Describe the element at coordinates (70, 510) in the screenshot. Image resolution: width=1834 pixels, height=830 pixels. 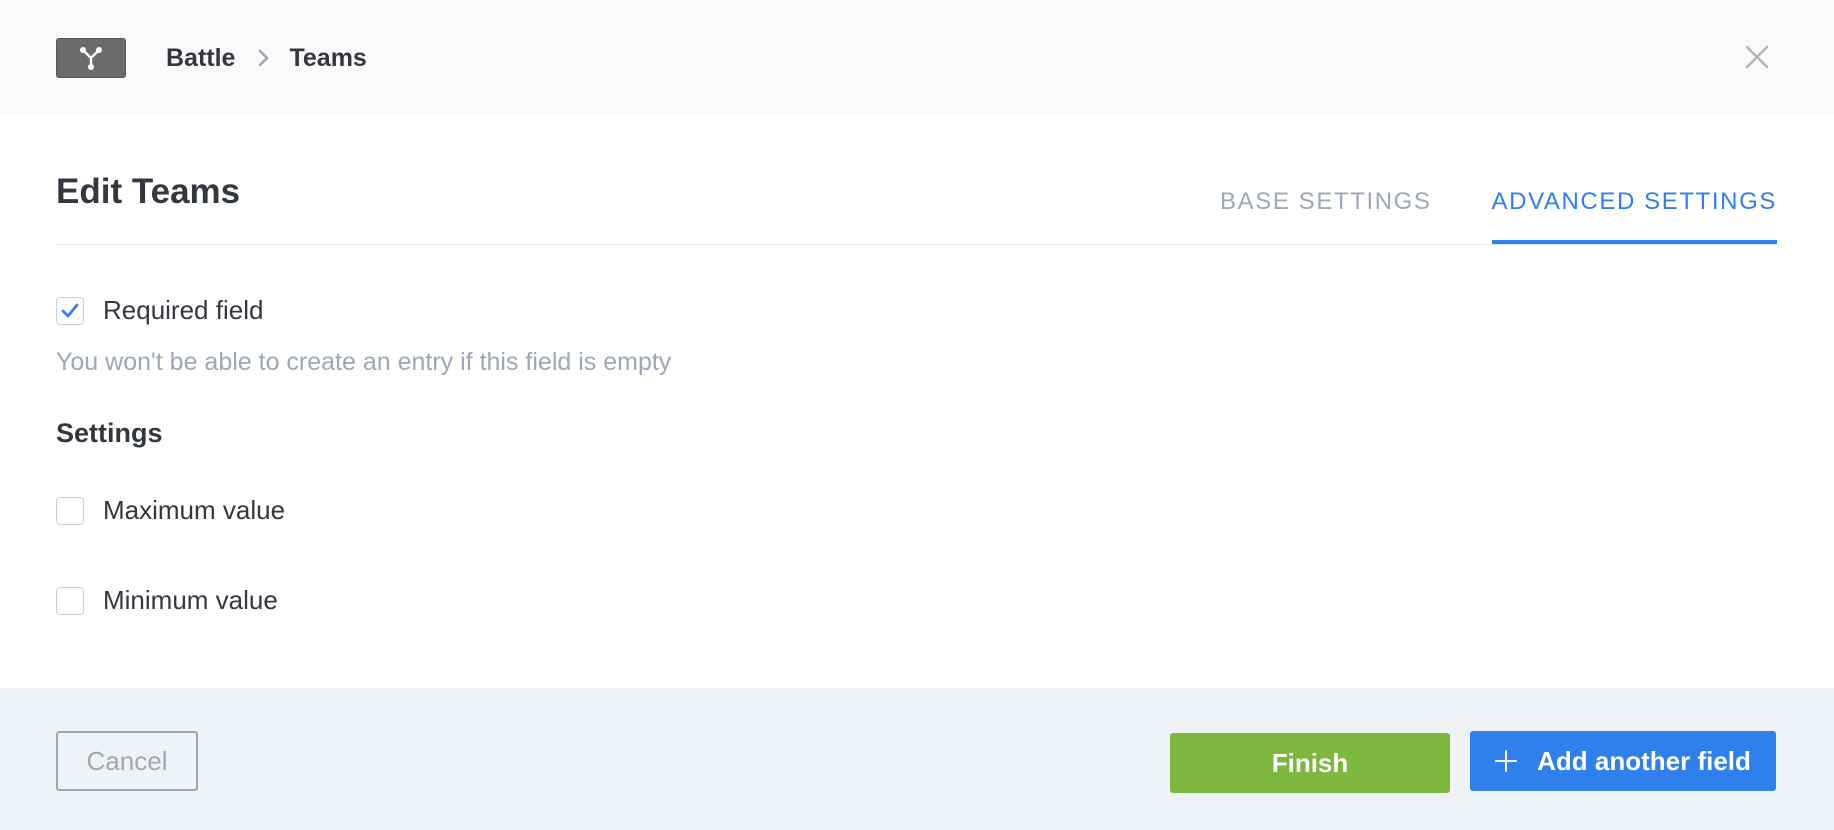
I see `maximum-value-checkbox` at that location.